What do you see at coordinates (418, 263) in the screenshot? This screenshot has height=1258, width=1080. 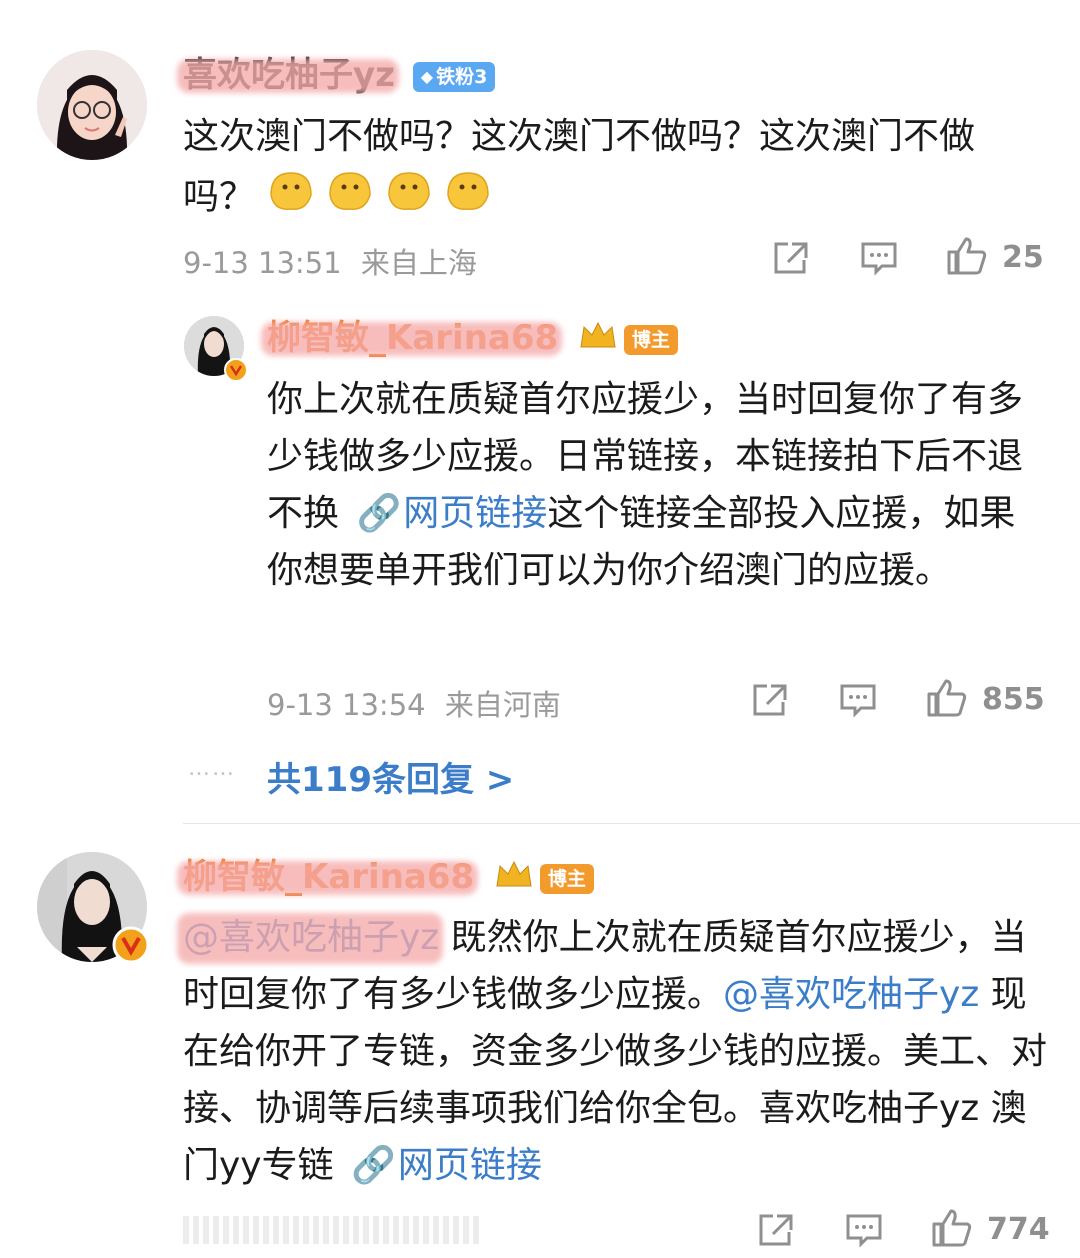 I see `location: 来自上海` at bounding box center [418, 263].